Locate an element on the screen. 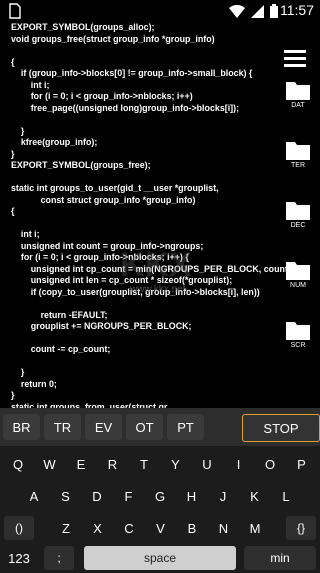  folder-dat: DAT is located at coordinates (298, 94).